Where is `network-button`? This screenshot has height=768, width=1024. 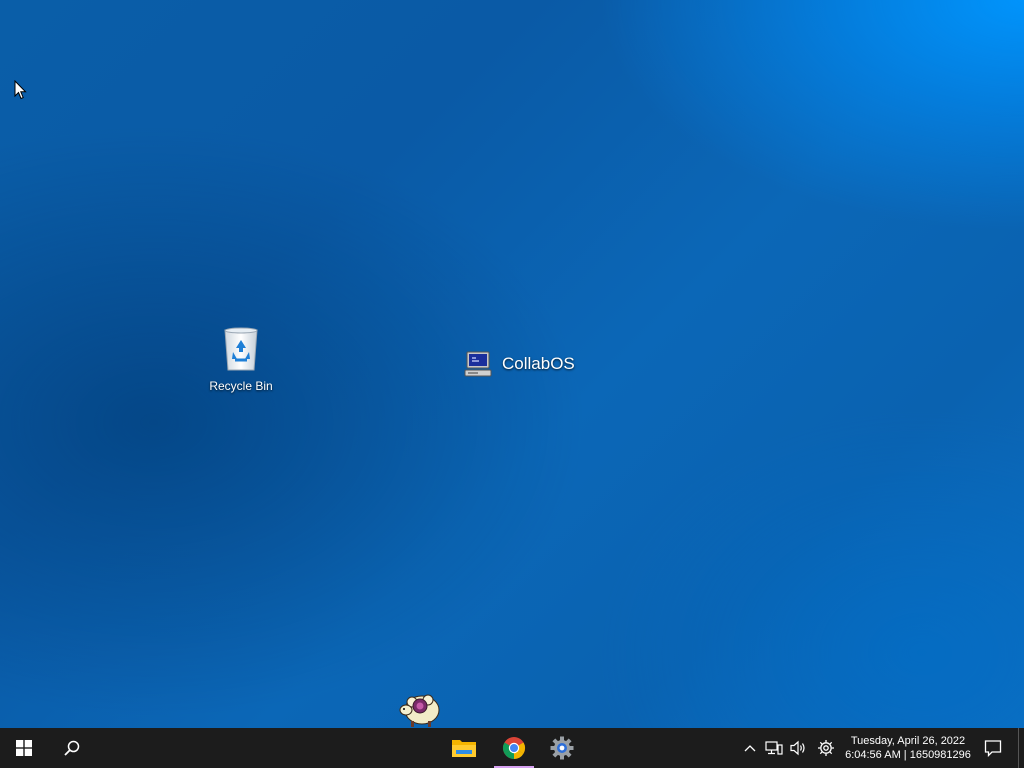 network-button is located at coordinates (774, 748).